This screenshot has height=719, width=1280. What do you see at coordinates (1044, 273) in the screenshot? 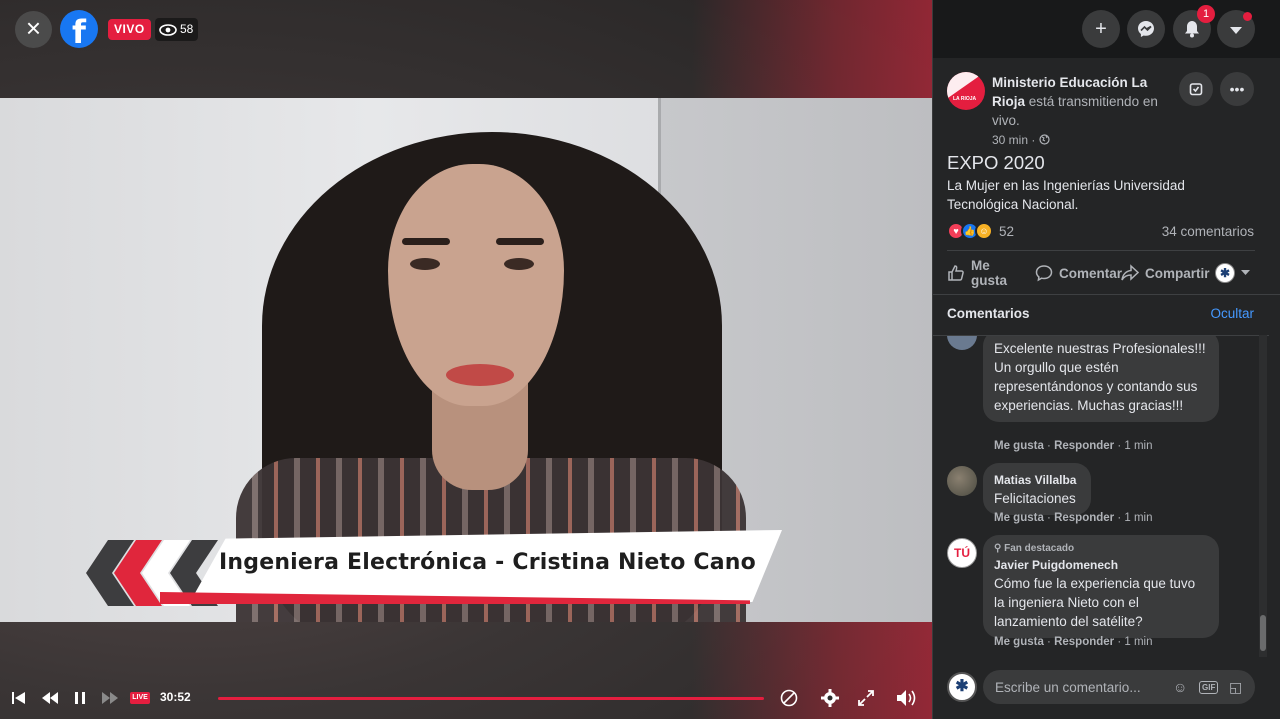
I see `comment-bubble-icon` at bounding box center [1044, 273].